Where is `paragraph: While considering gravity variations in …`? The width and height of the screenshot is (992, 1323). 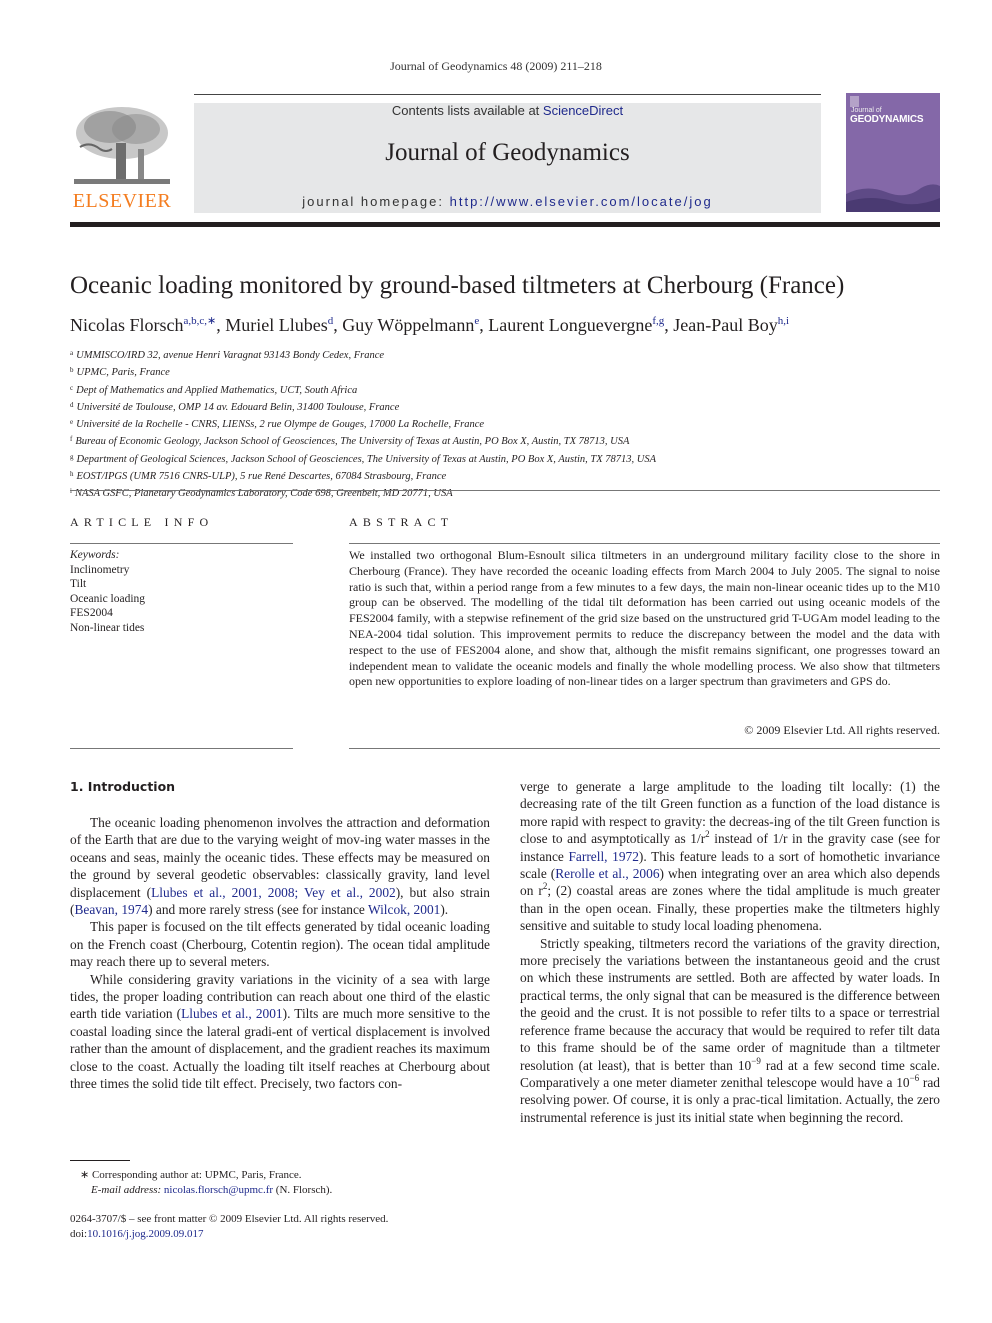 paragraph: While considering gravity variations in … is located at coordinates (280, 1031).